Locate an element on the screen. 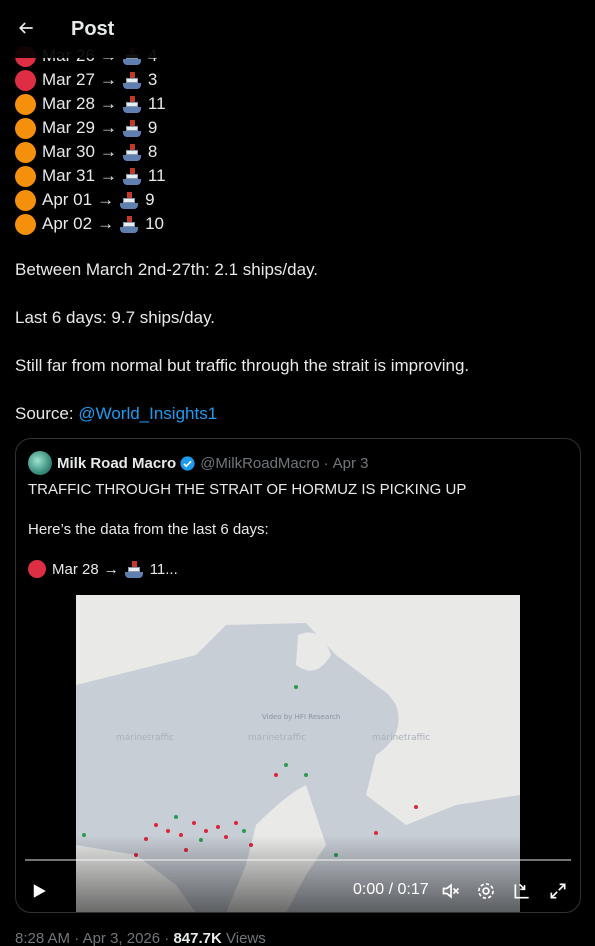  day-row: Mar 29 → 9 is located at coordinates (165, 128).